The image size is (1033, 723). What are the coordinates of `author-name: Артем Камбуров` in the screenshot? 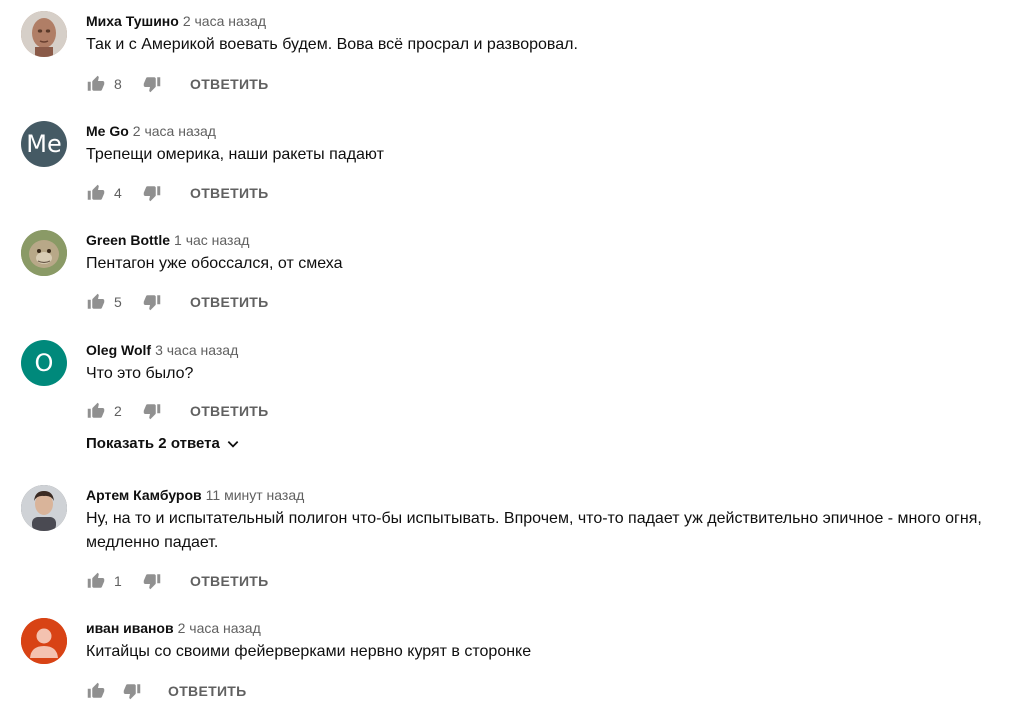 It's located at (144, 495).